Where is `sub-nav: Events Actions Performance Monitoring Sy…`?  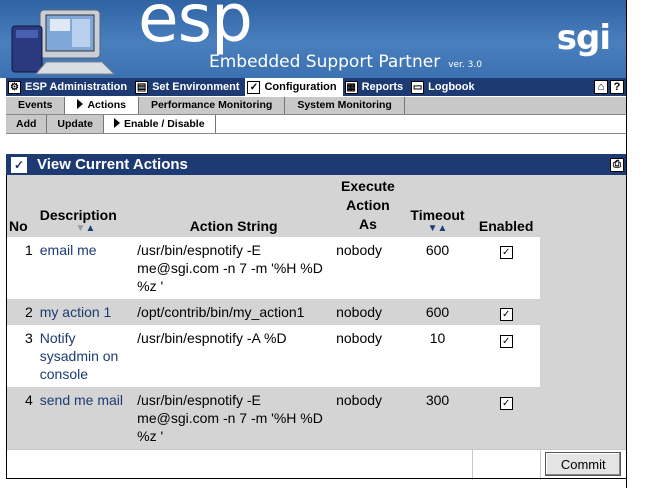
sub-nav: Events Actions Performance Monitoring Sy… is located at coordinates (316, 106).